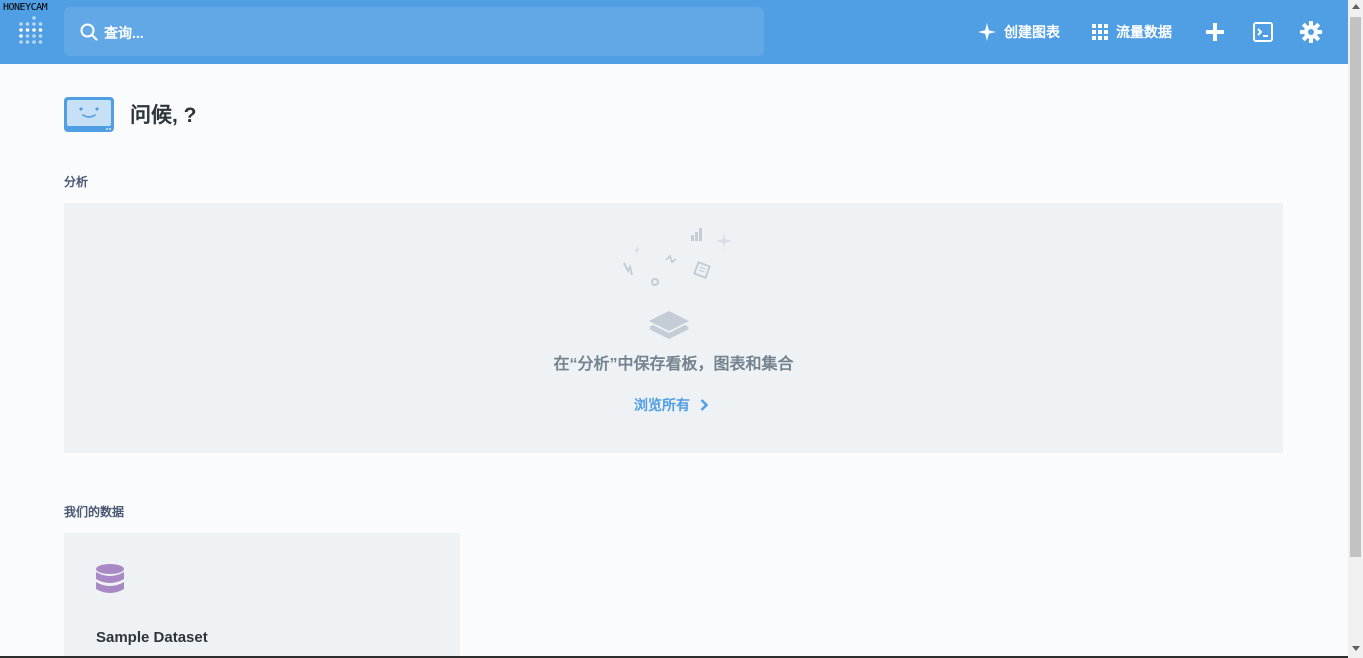  What do you see at coordinates (1356, 648) in the screenshot?
I see `scroll-down-arrow-icon` at bounding box center [1356, 648].